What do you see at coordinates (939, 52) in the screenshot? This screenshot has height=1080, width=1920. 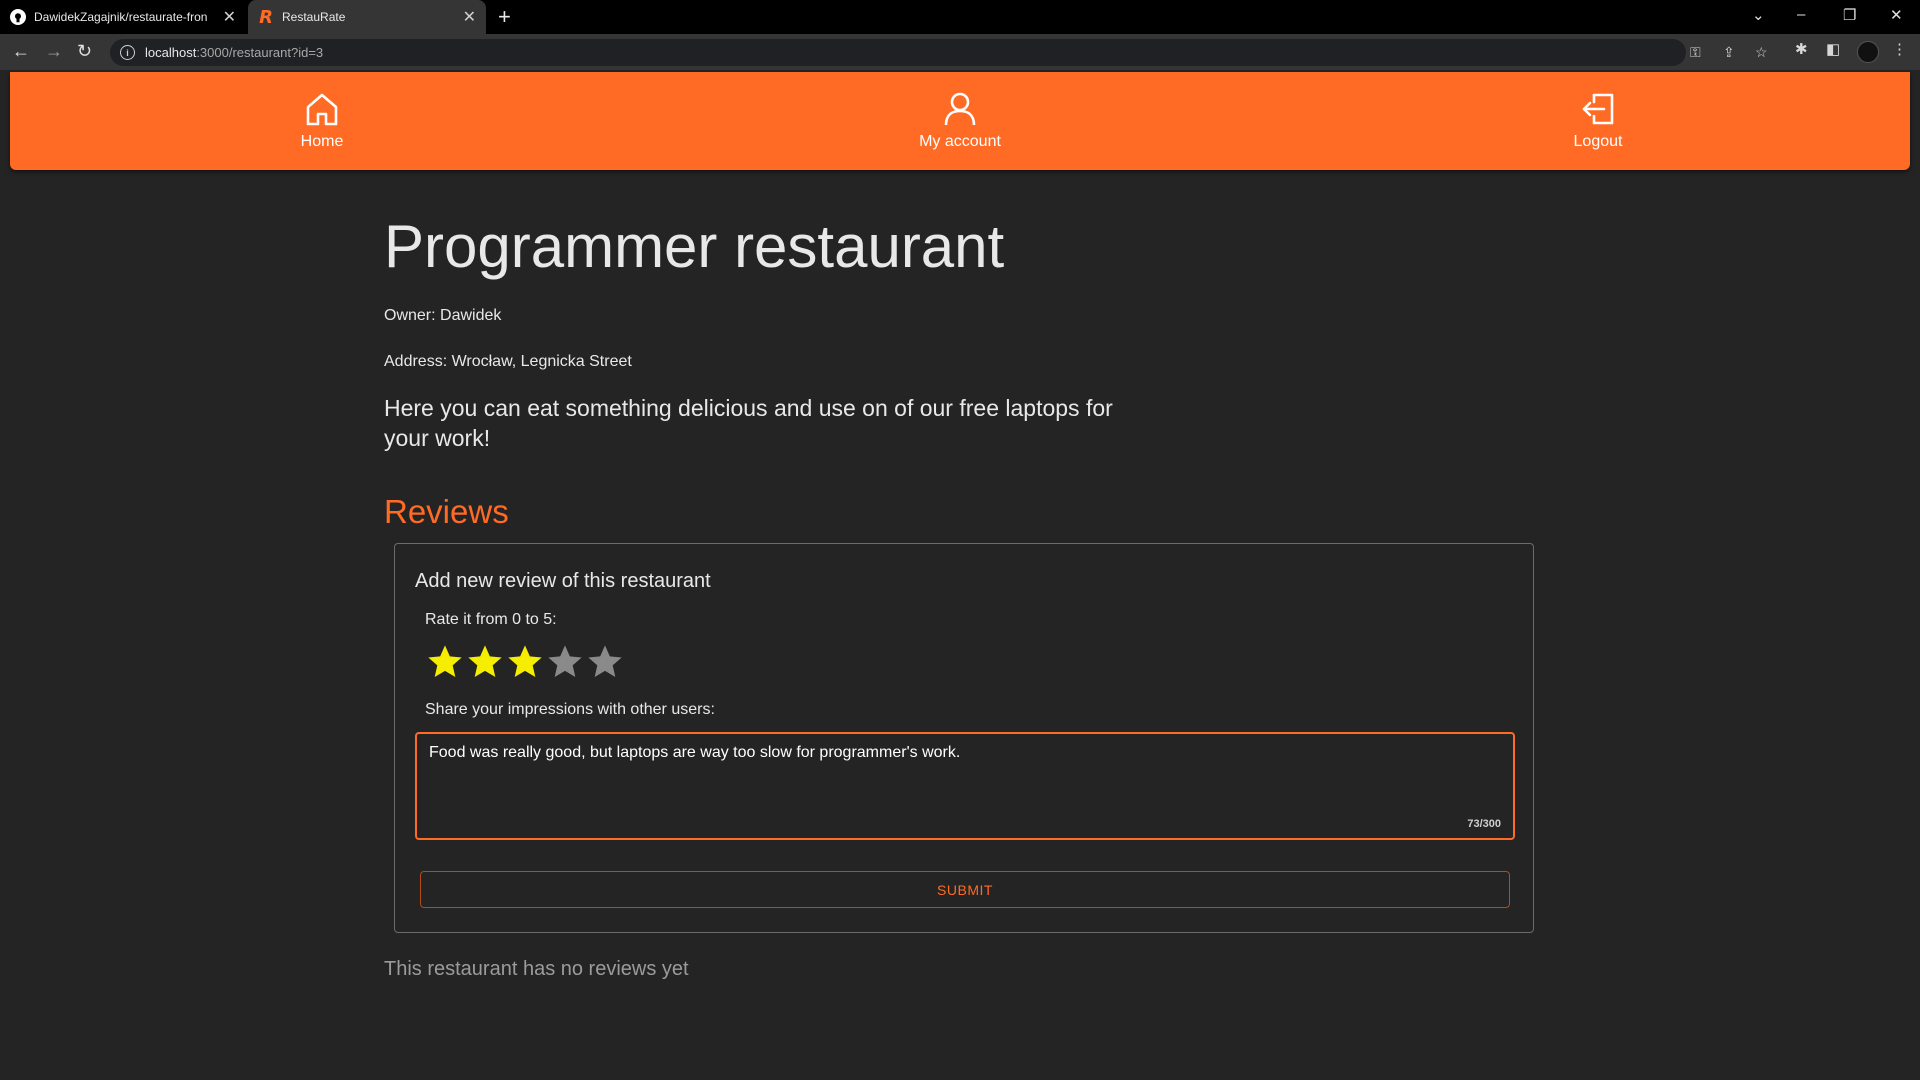 I see `address-bar: i localhost:3000/restaurant?id=3 ⚿ ⇪ ☆` at bounding box center [939, 52].